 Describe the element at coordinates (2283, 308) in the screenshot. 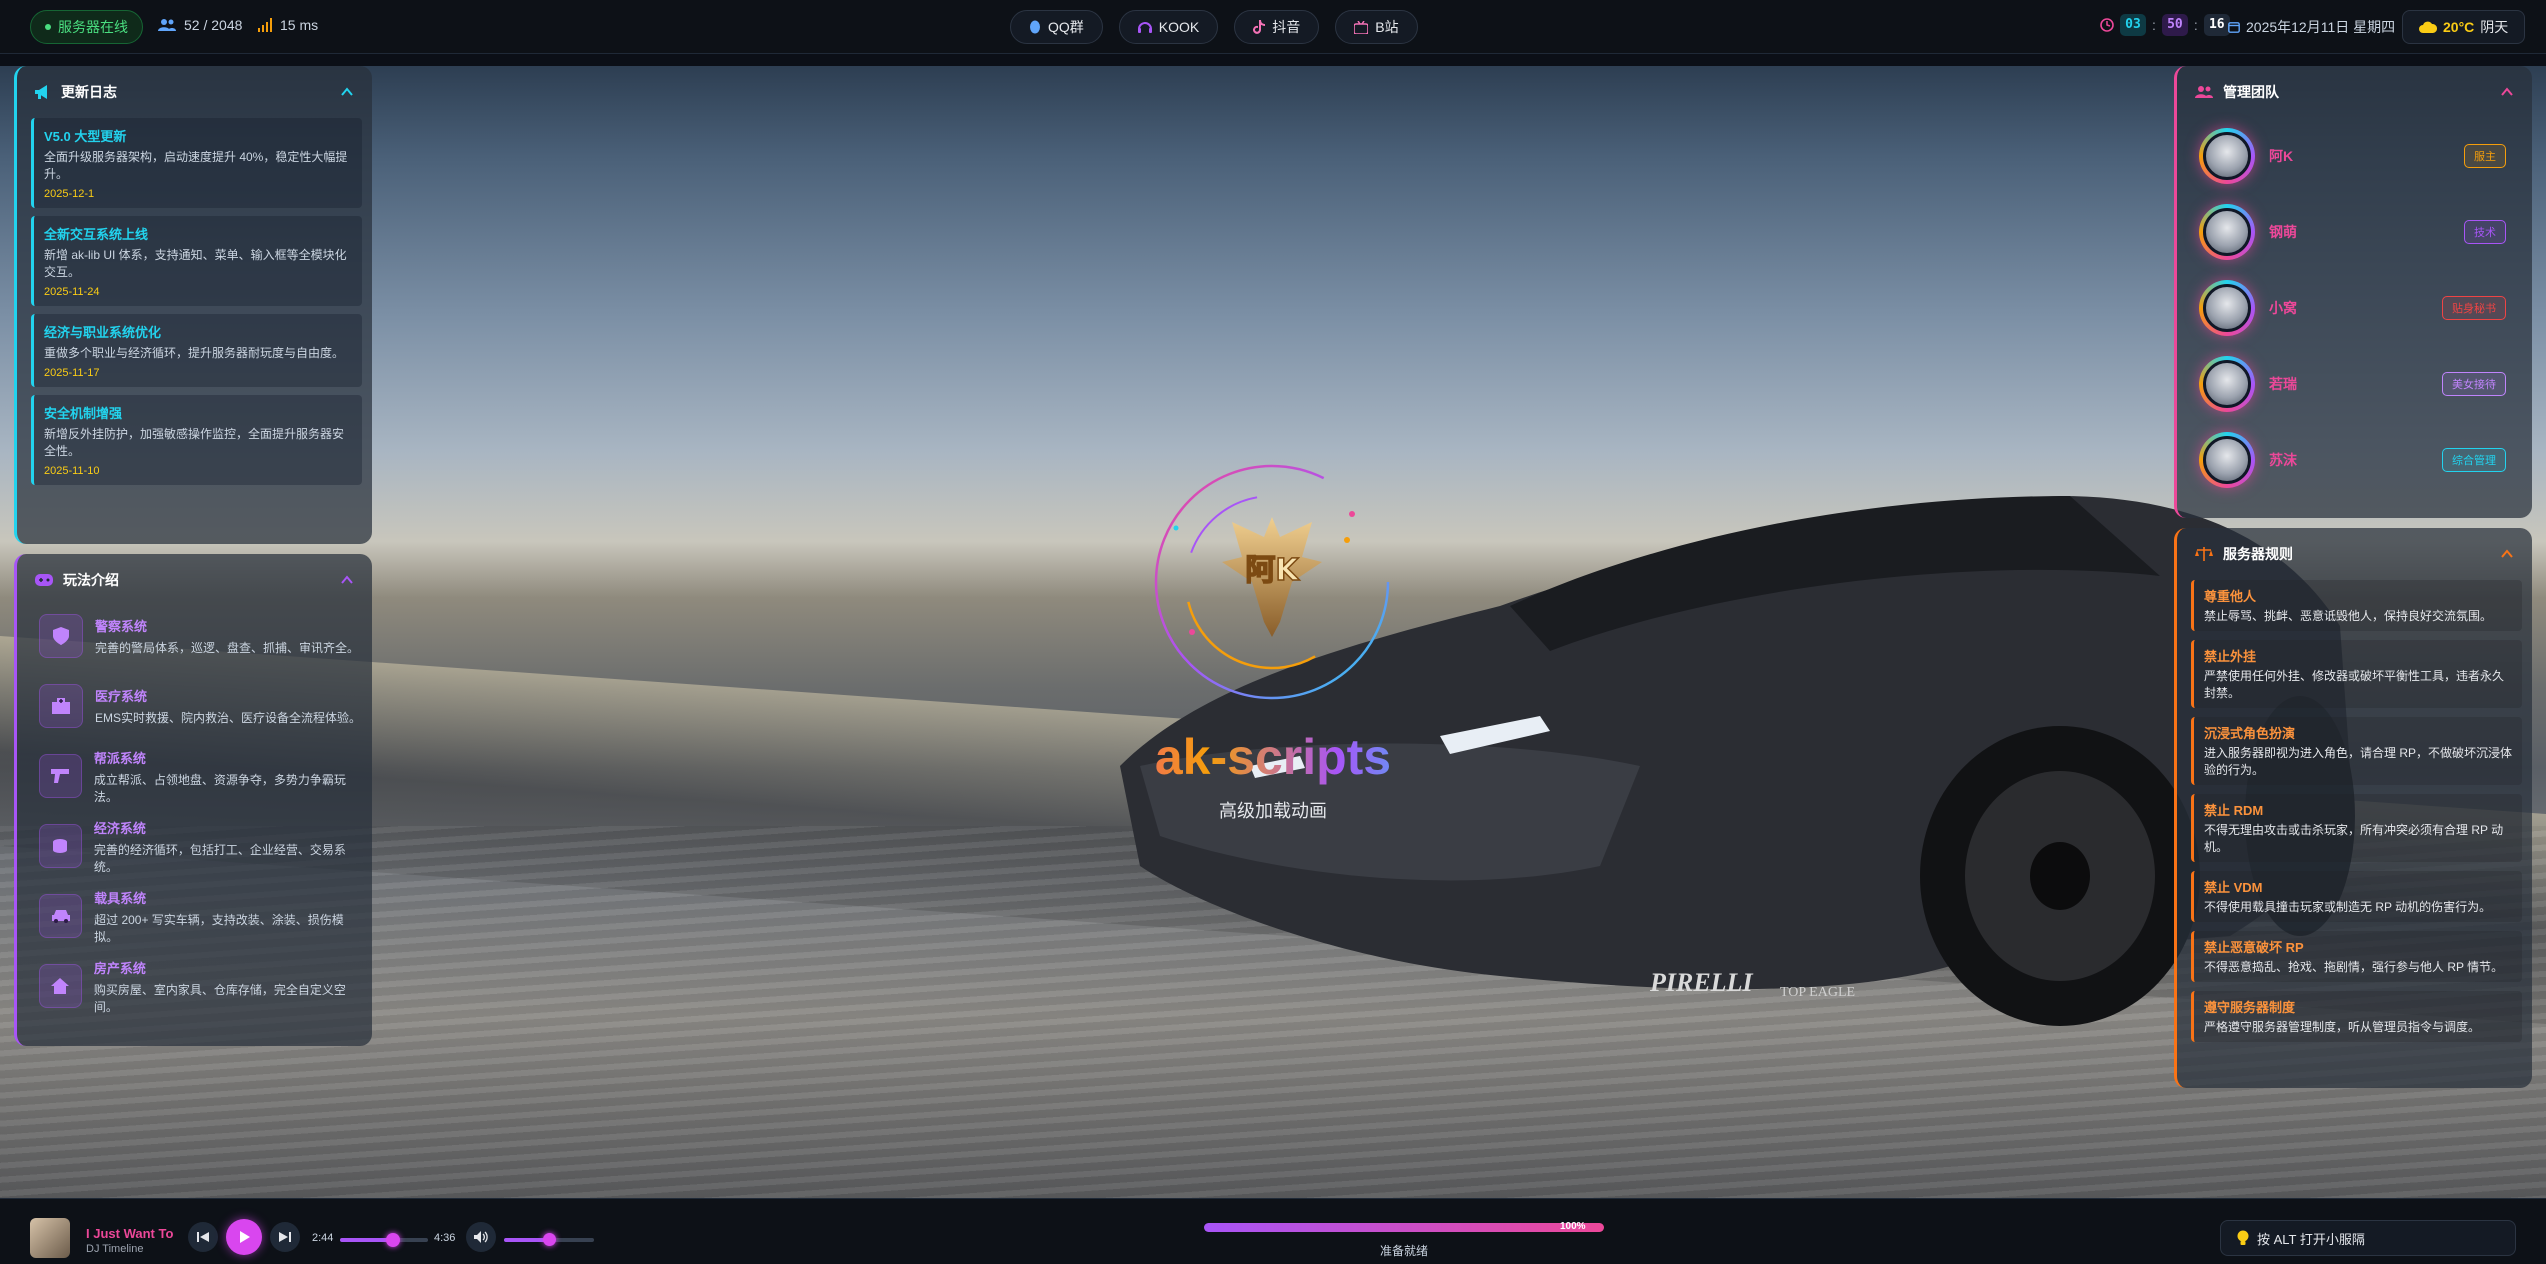

I see `member-name: 小窝` at that location.